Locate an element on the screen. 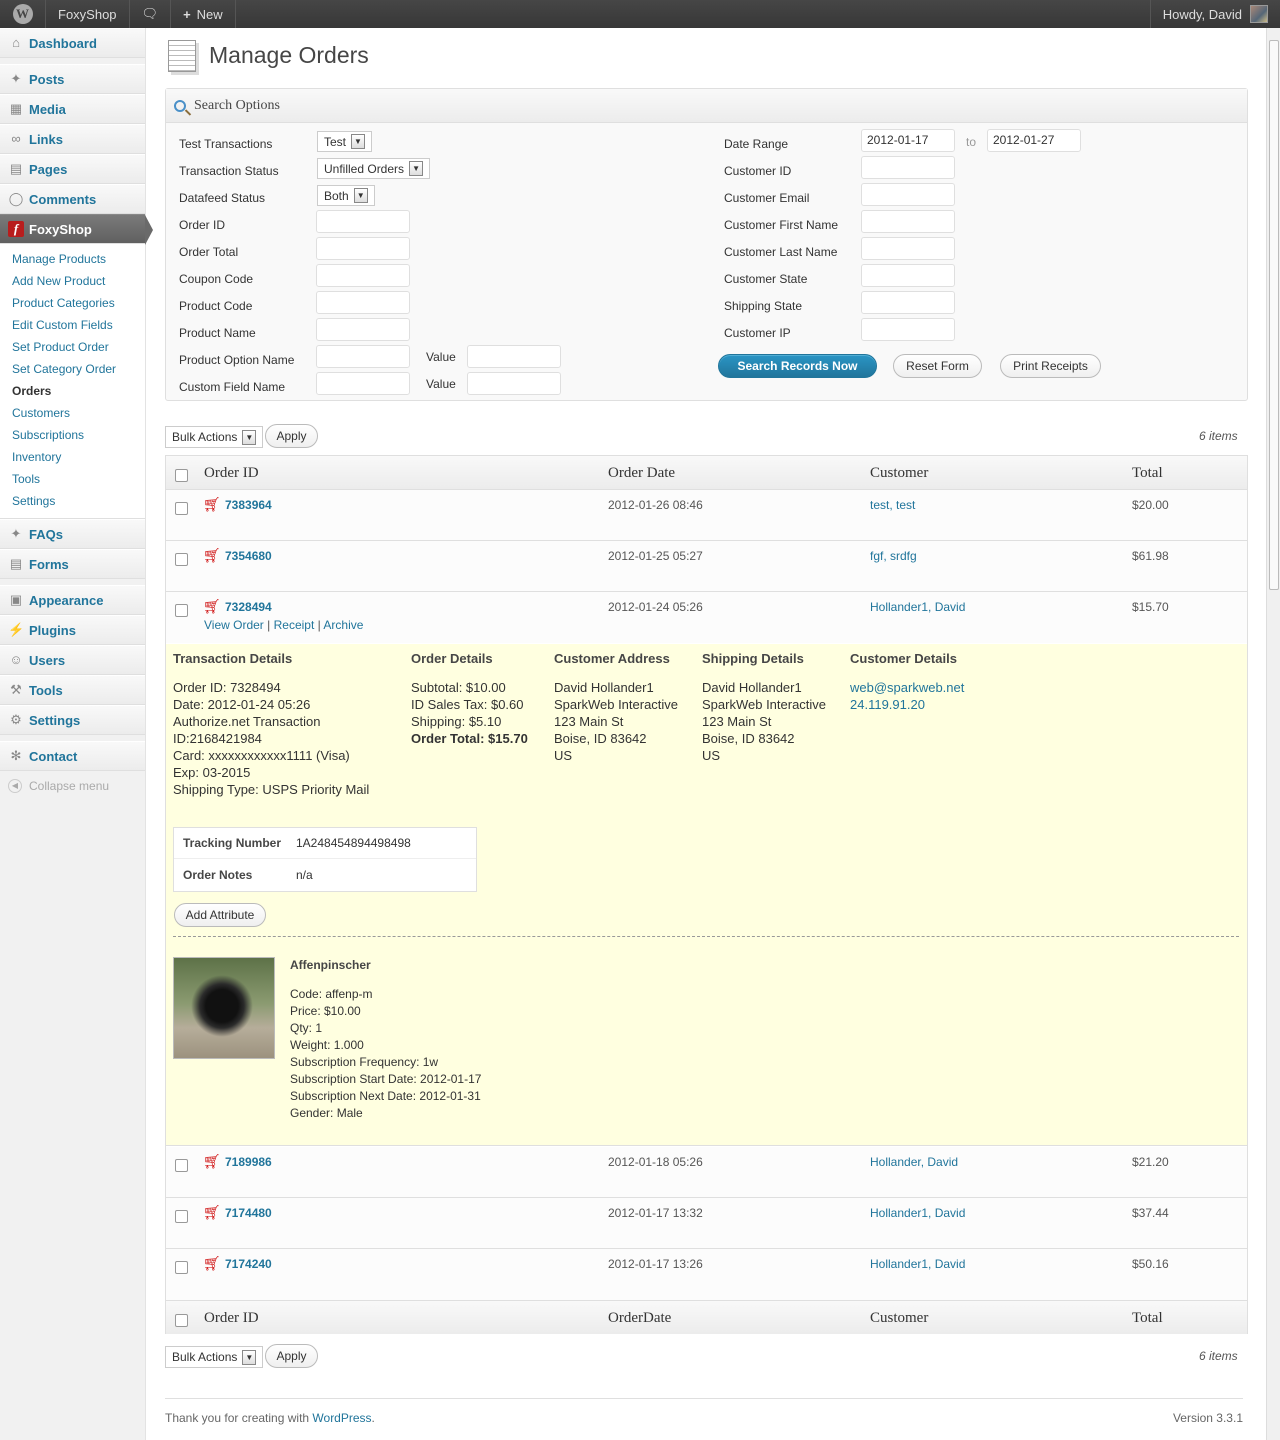  submenu-set-category-order: Set Category Order is located at coordinates (72, 369).